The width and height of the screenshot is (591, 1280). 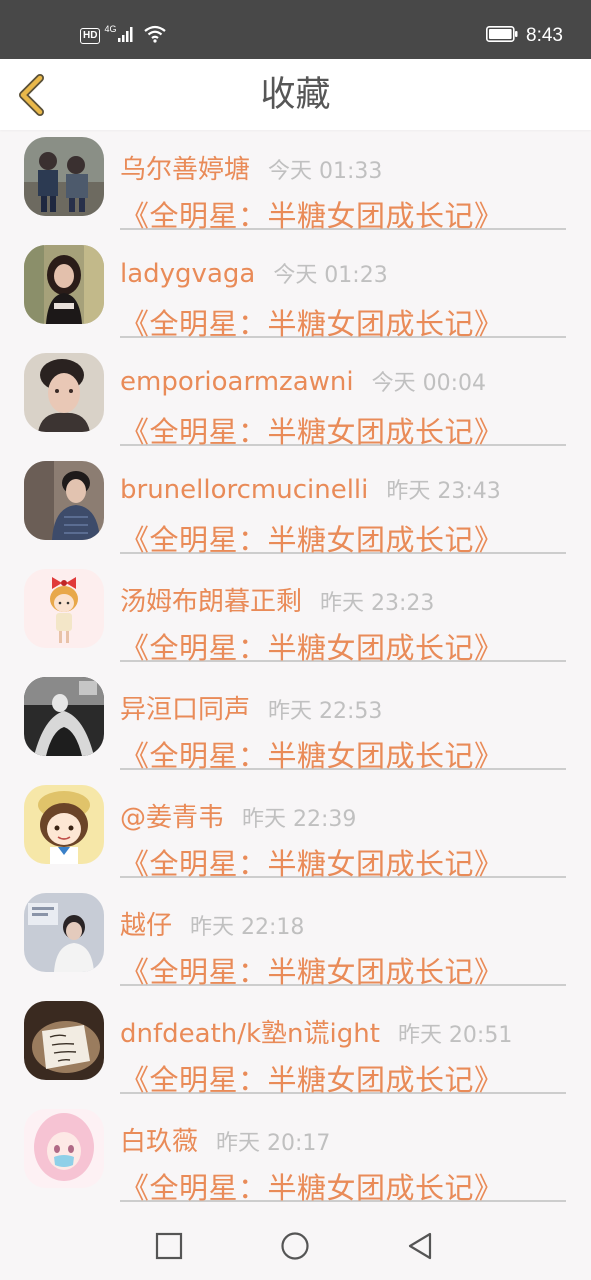 I want to click on timestamp: 今天 01:33, so click(x=325, y=171).